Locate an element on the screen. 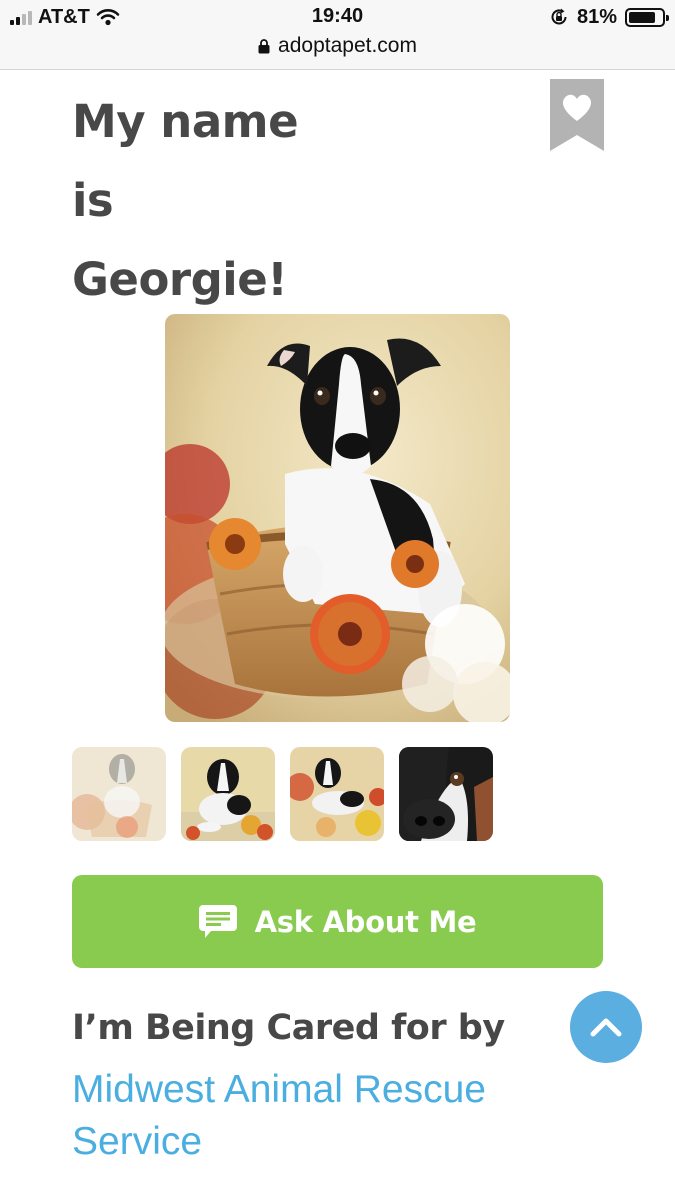 Image resolution: width=675 pixels, height=1200 pixels. orientation-lock-icon is located at coordinates (559, 16).